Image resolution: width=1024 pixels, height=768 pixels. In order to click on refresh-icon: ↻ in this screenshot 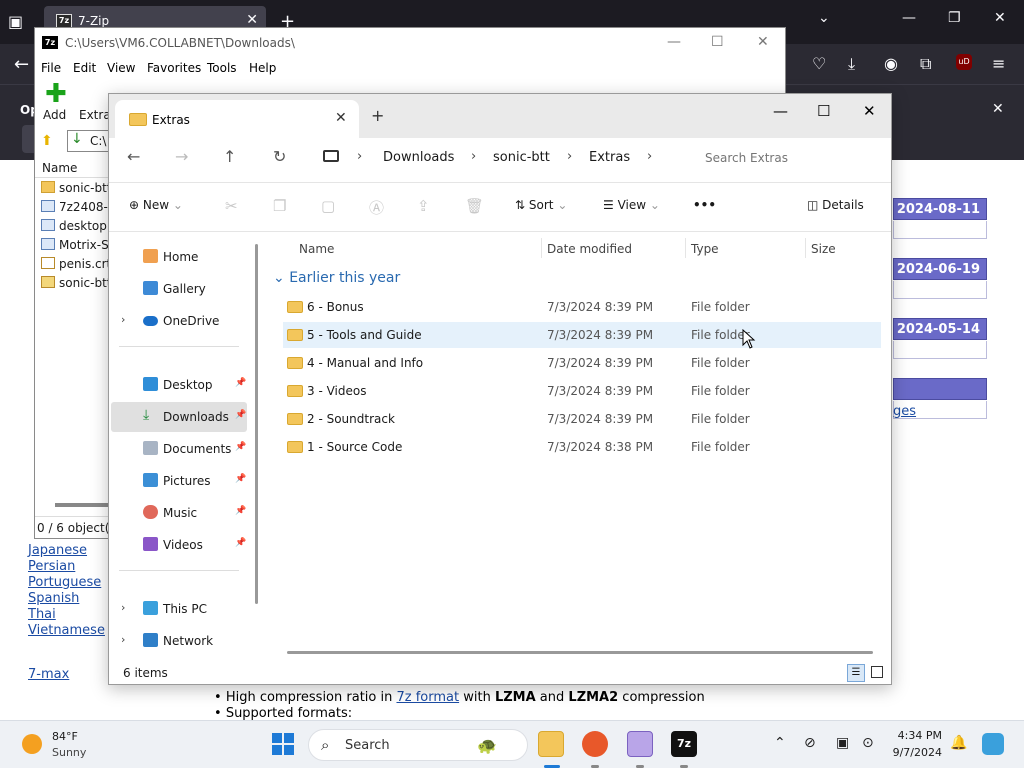, I will do `click(279, 156)`.